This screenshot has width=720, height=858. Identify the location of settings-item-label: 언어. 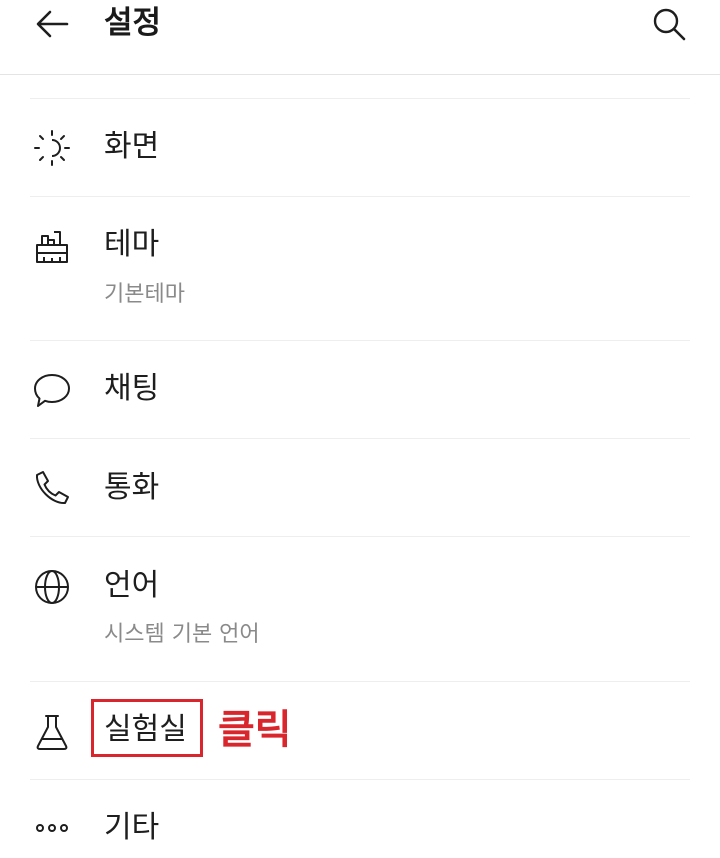
(132, 585).